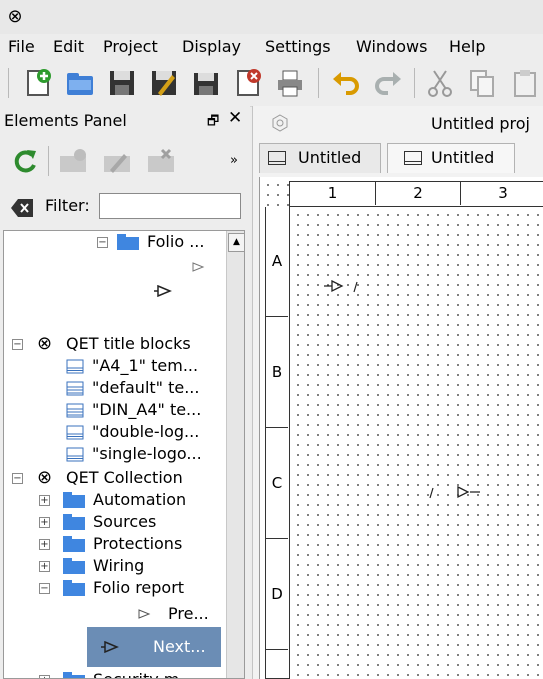 This screenshot has width=543, height=679. I want to click on menu-display: Display, so click(211, 46).